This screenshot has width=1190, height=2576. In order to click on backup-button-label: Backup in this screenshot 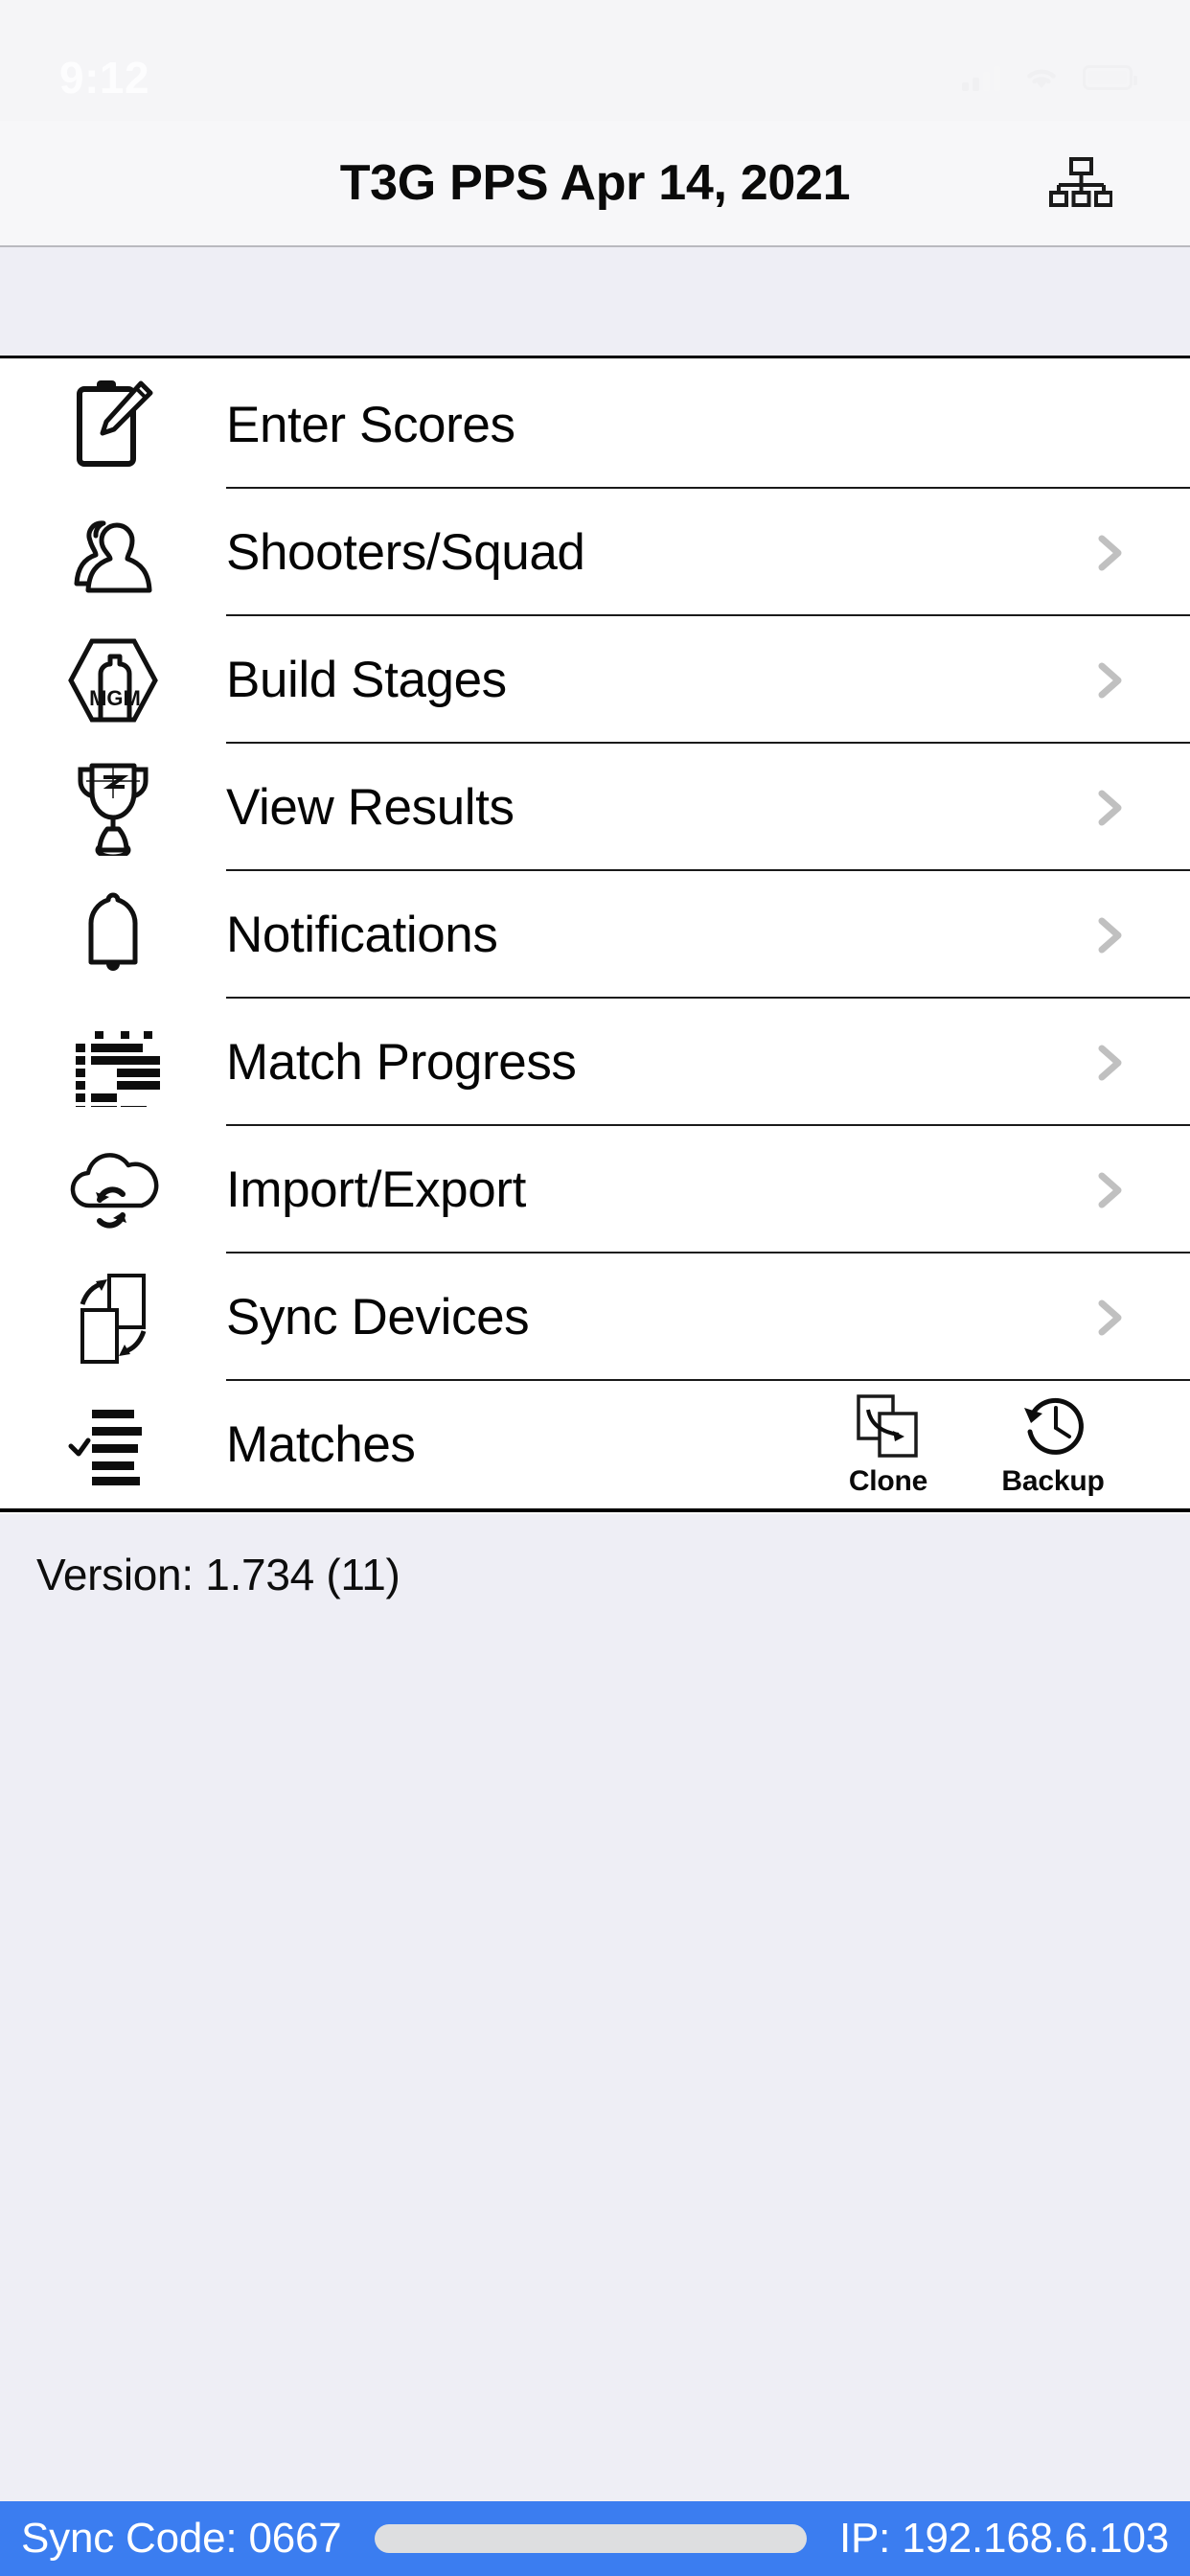, I will do `click(1053, 1480)`.